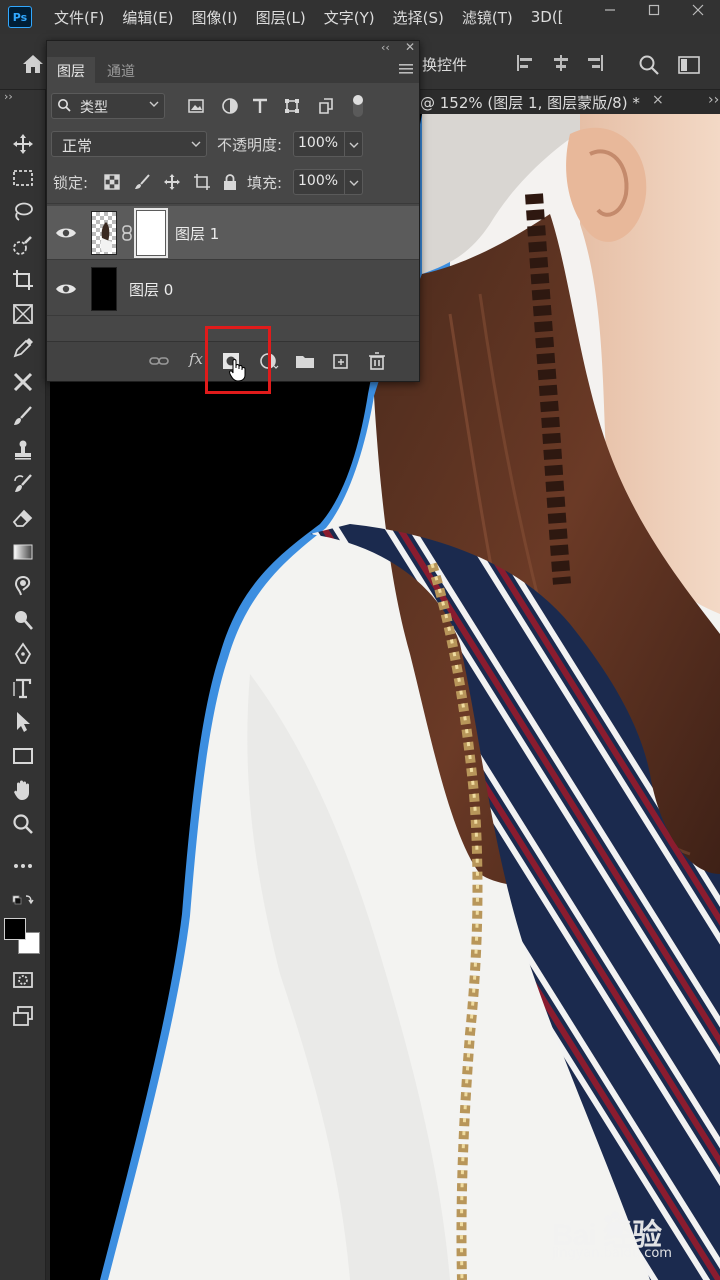 The image size is (720, 1280). I want to click on maximize-button, so click(654, 10).